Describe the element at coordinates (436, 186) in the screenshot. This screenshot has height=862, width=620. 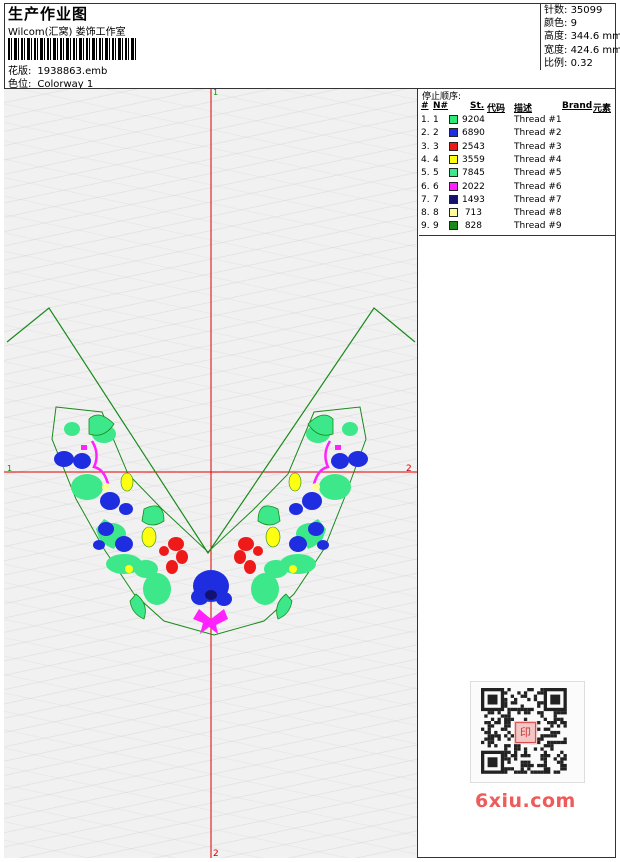
I see `row-needle: 6` at that location.